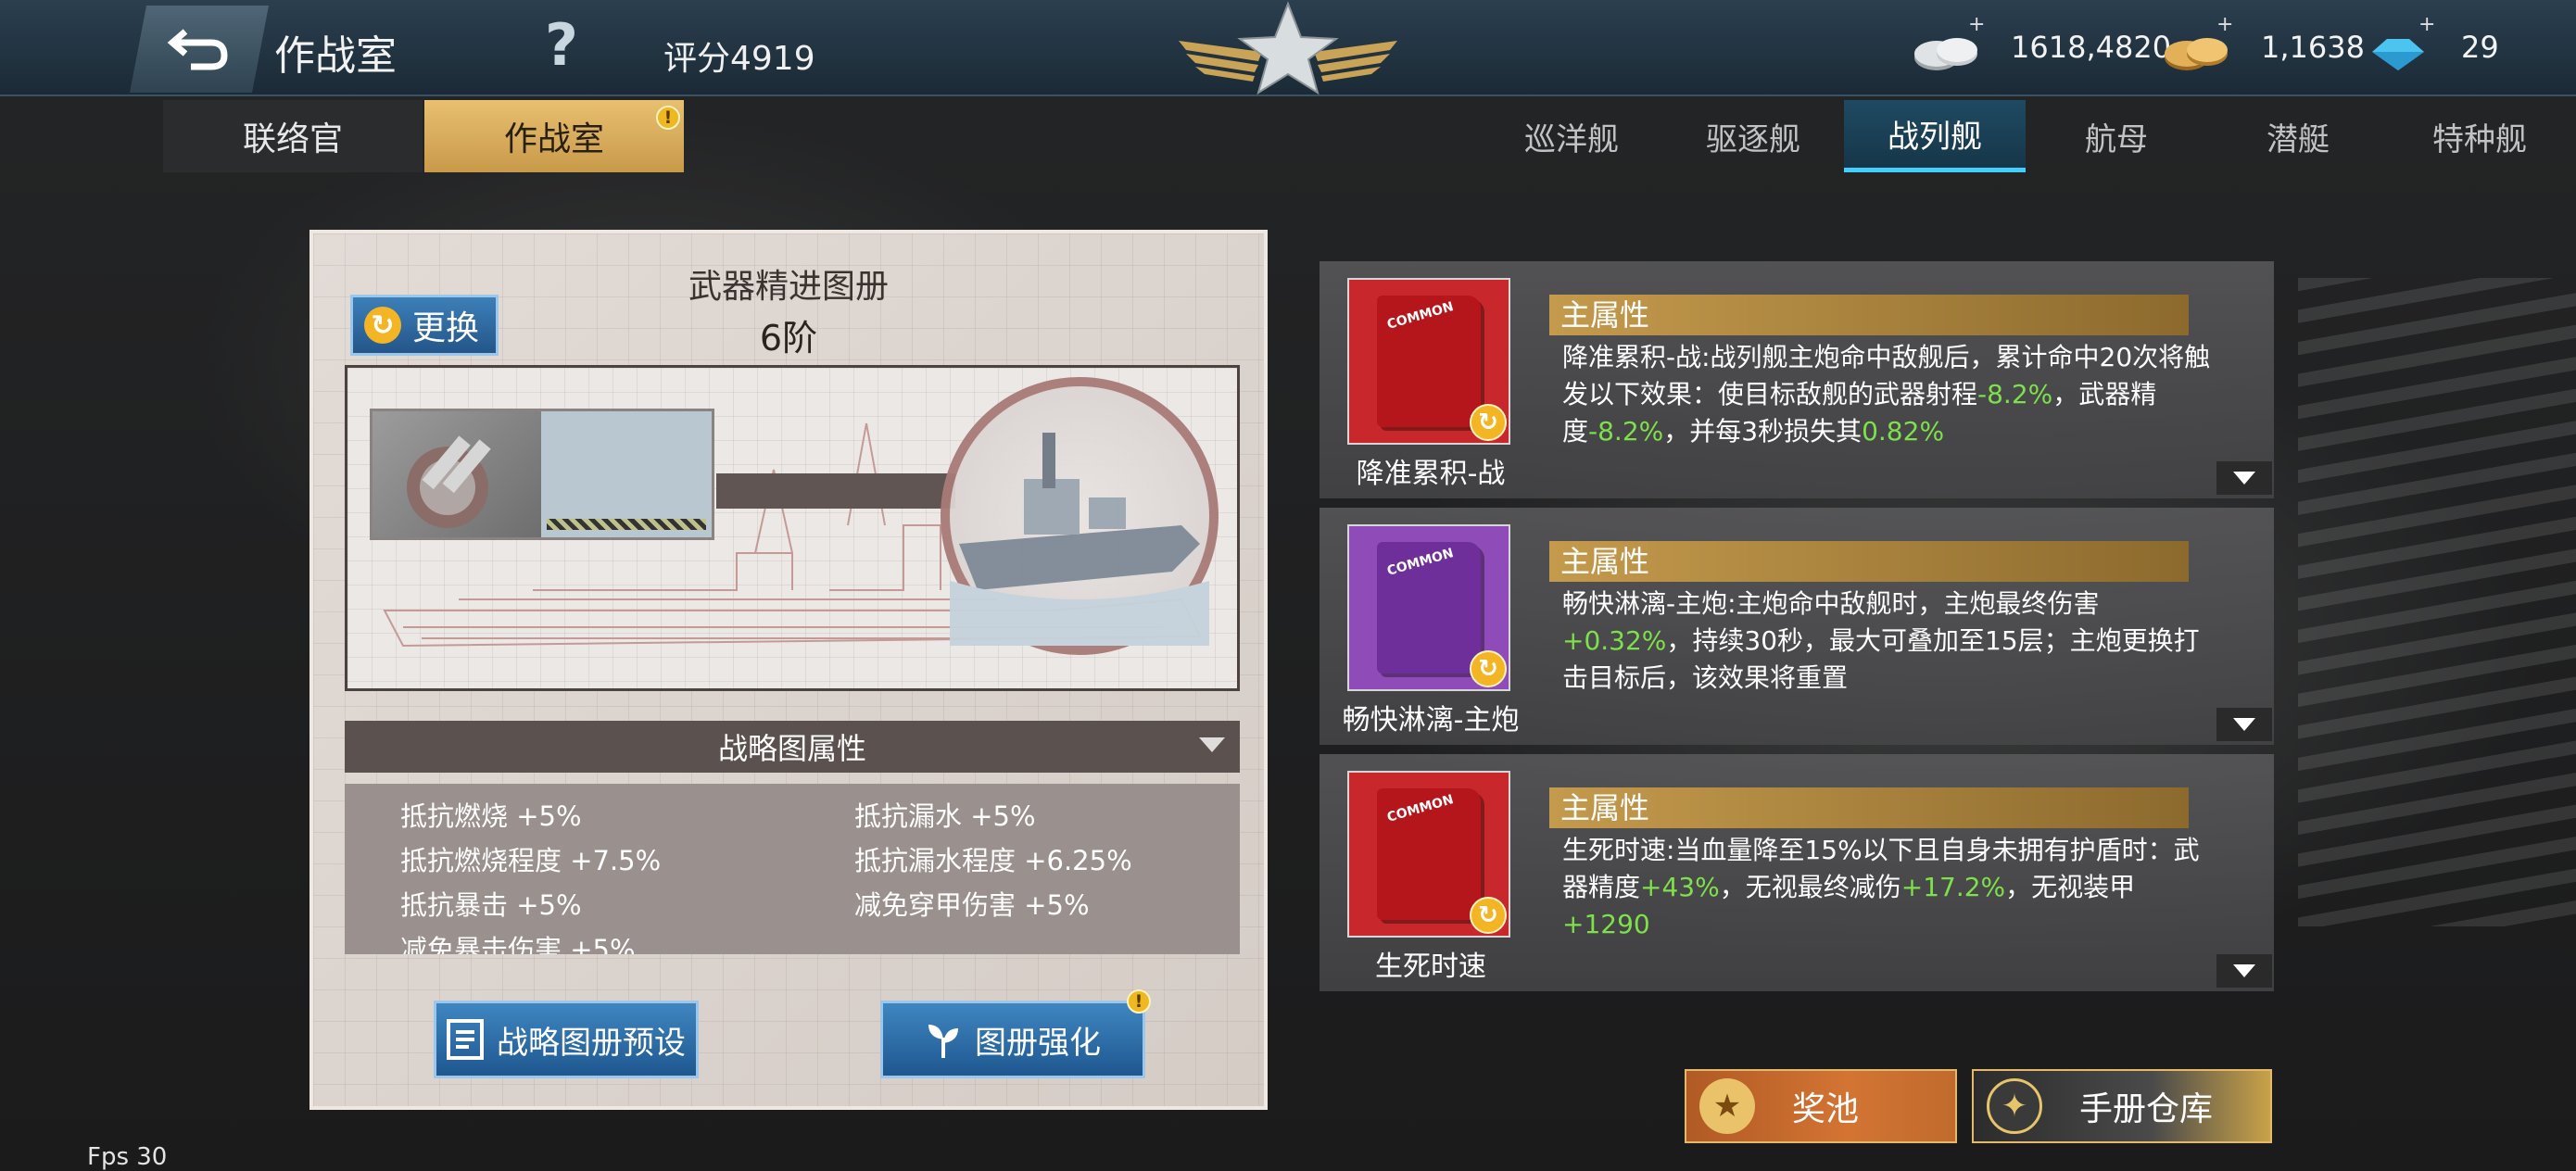 The height and width of the screenshot is (1171, 2576). Describe the element at coordinates (457, 474) in the screenshot. I see `turret-icon` at that location.